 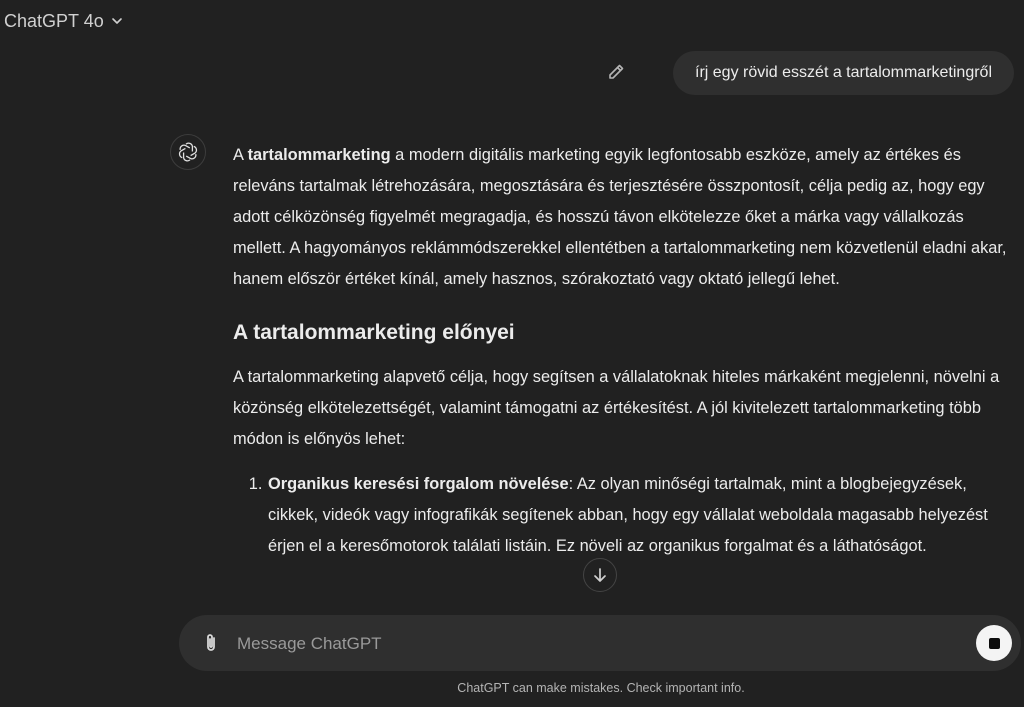 I want to click on message-composer, so click(x=600, y=643).